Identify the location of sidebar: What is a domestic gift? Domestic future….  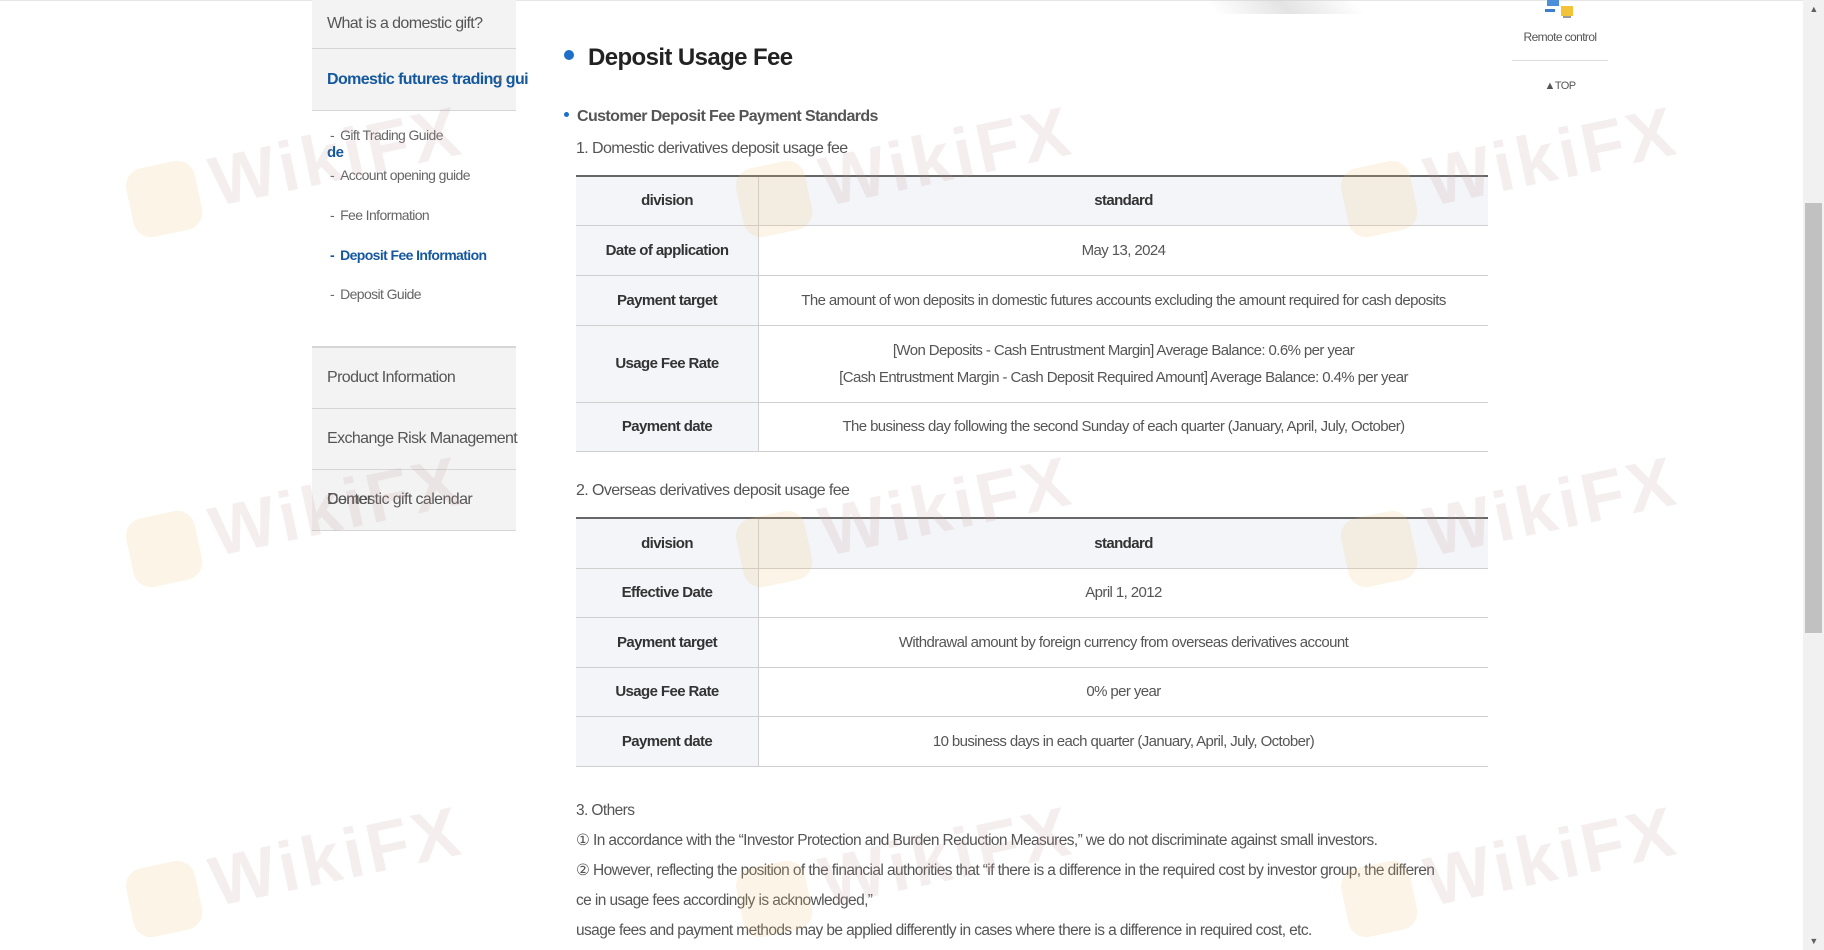
(420, 265).